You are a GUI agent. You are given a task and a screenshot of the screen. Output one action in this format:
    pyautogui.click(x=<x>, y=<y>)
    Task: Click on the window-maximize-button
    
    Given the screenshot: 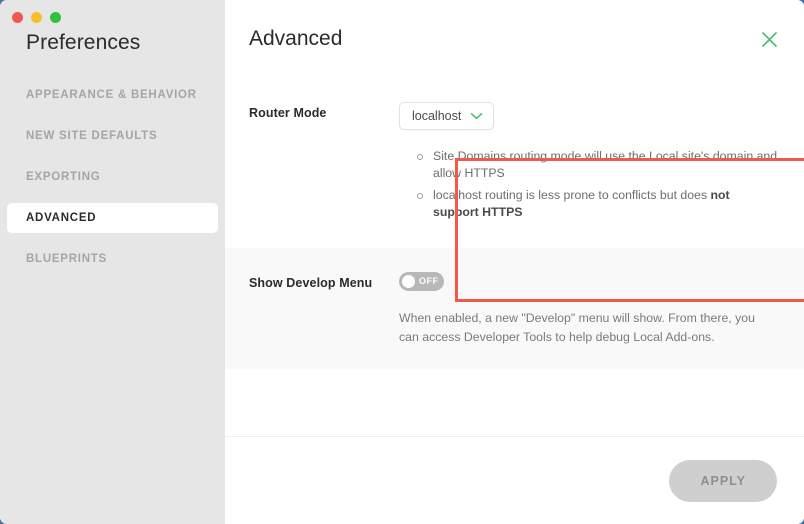 What is the action you would take?
    pyautogui.click(x=55, y=17)
    